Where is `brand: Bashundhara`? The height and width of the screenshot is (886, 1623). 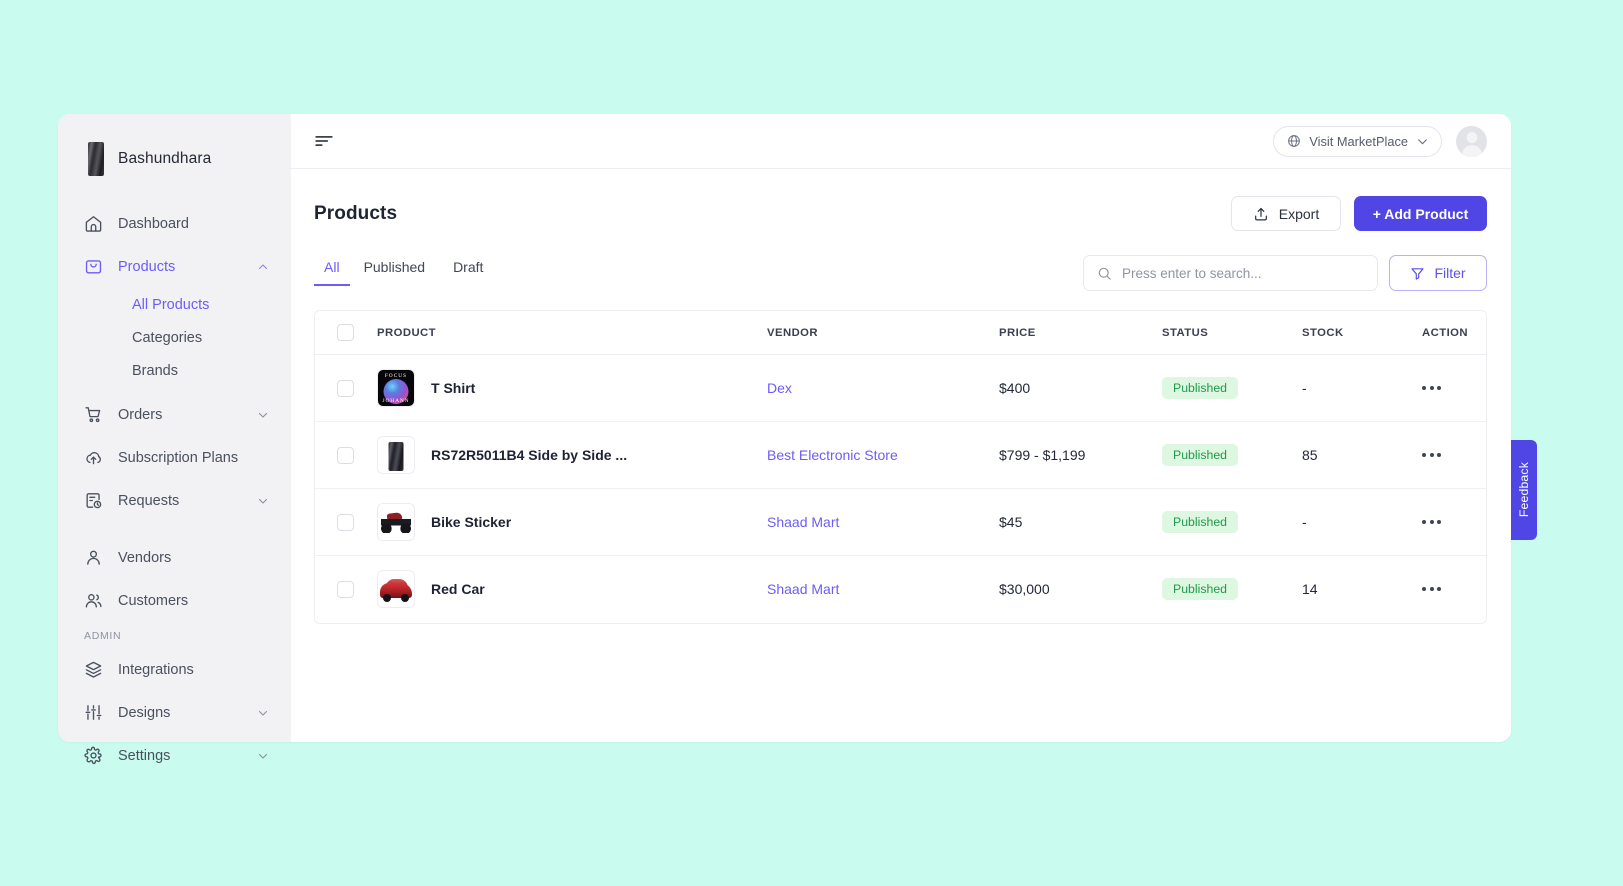 brand: Bashundhara is located at coordinates (174, 148).